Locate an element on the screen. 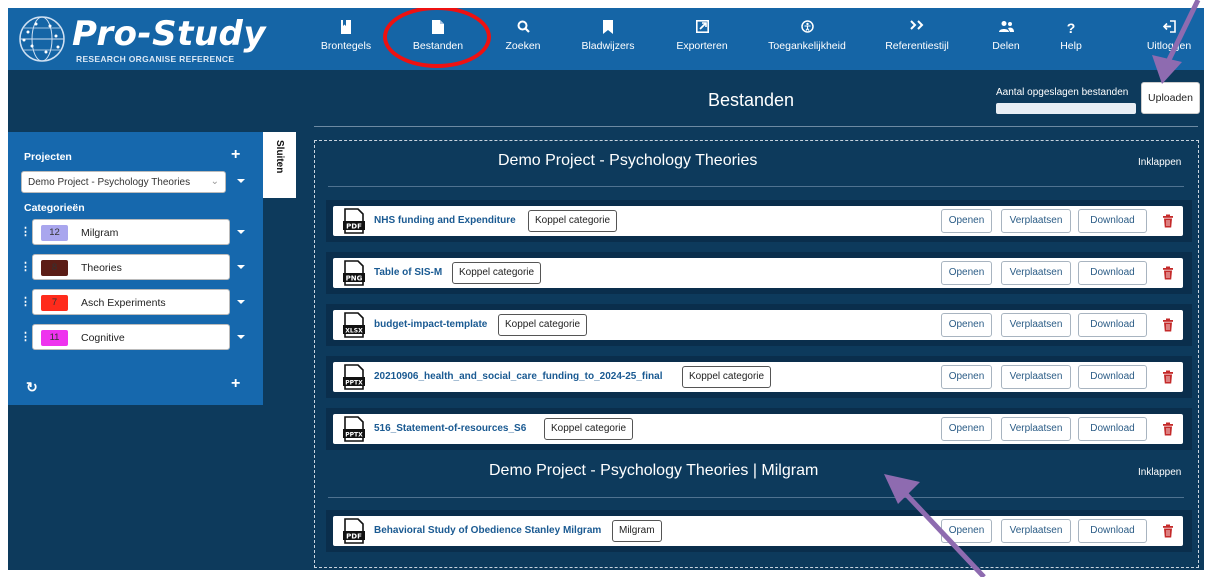 The height and width of the screenshot is (577, 1208). category-item: 11 Cognitive is located at coordinates (131, 337).